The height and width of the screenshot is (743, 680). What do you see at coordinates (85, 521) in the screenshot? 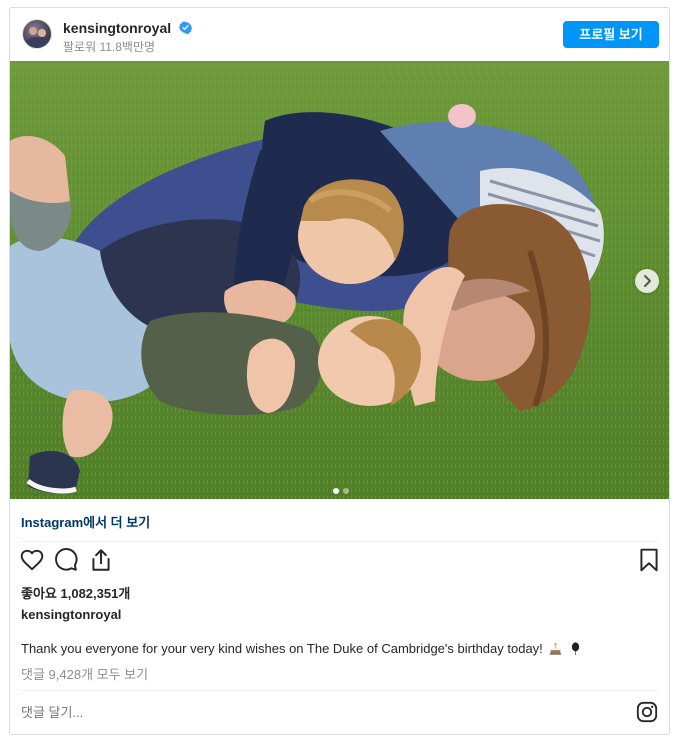
I see `see-more-on-instagram-link: Instagram에서 더 보기` at bounding box center [85, 521].